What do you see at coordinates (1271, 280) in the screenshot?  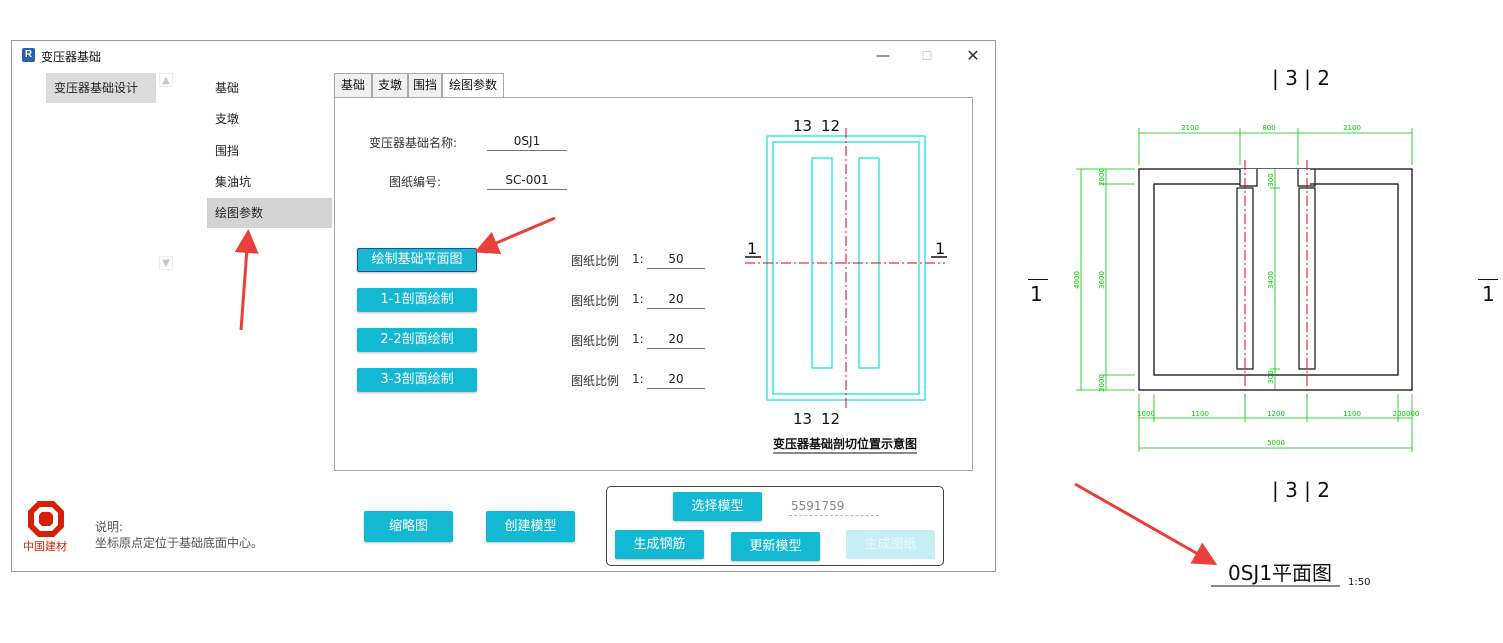 I see `dim-pier-length: 3400` at bounding box center [1271, 280].